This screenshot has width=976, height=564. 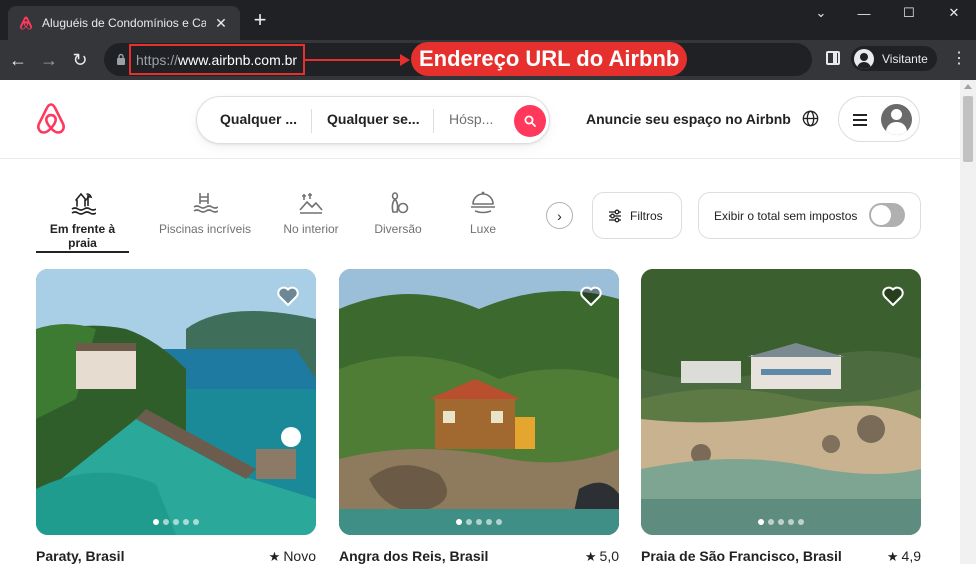 What do you see at coordinates (205, 203) in the screenshot?
I see `pool-icon` at bounding box center [205, 203].